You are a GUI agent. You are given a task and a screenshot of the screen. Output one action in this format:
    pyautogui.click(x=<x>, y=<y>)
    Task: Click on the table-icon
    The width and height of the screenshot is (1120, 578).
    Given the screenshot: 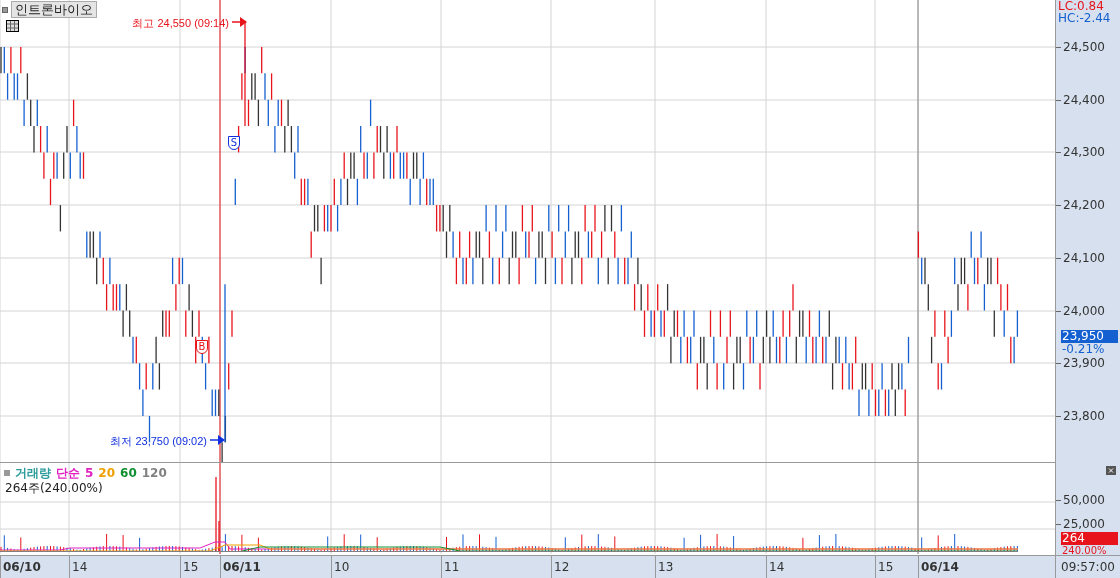 What is the action you would take?
    pyautogui.click(x=12, y=26)
    